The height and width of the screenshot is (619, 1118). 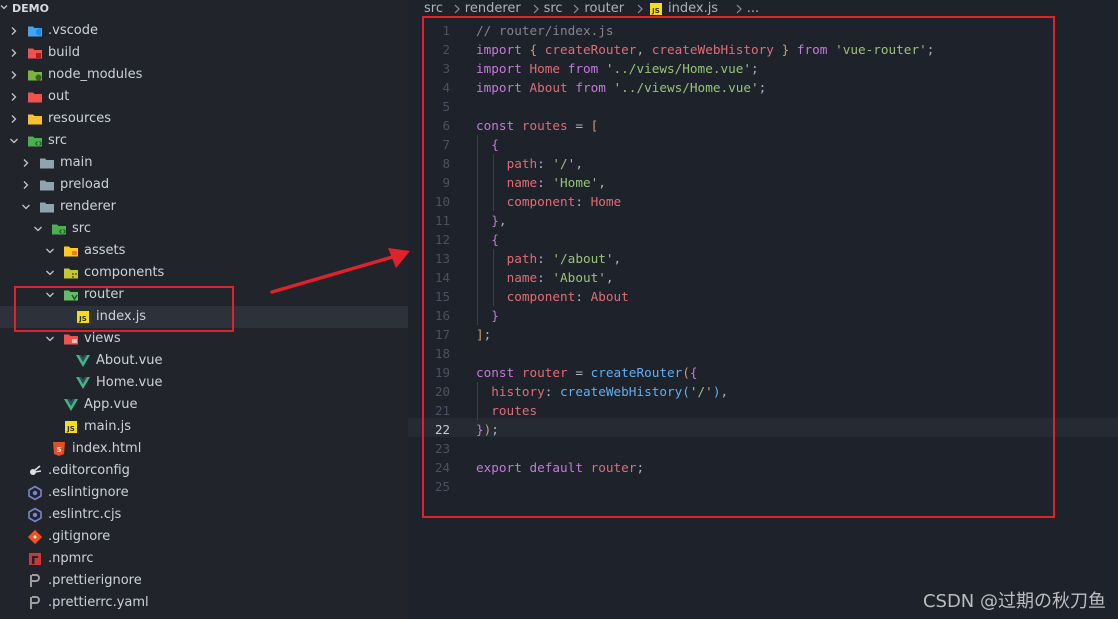 What do you see at coordinates (340, 271) in the screenshot?
I see `annotation-arrow` at bounding box center [340, 271].